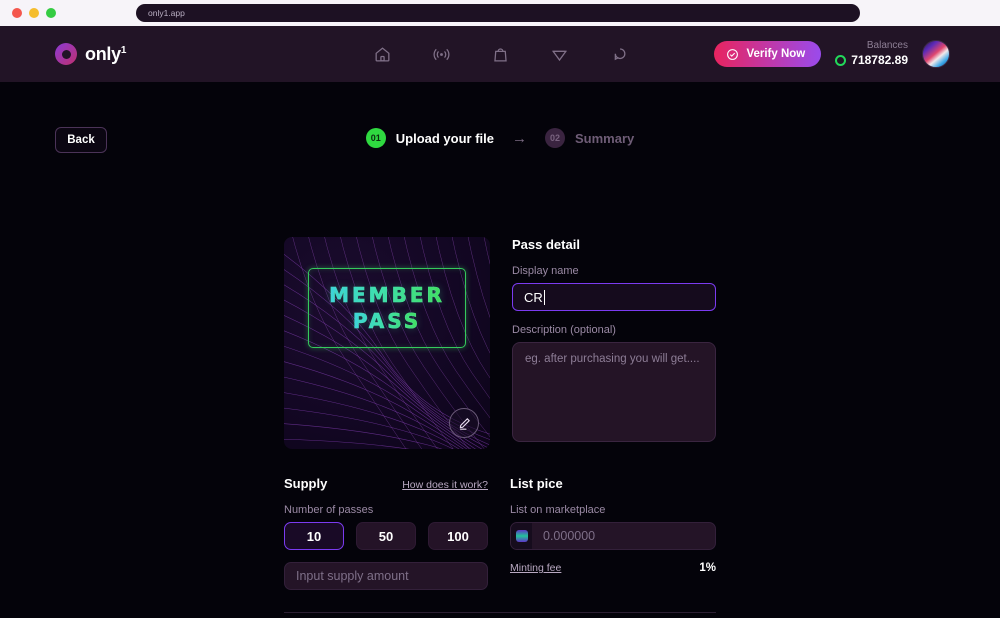 The height and width of the screenshot is (618, 1000). What do you see at coordinates (604, 138) in the screenshot?
I see `step-2-label: Summary` at bounding box center [604, 138].